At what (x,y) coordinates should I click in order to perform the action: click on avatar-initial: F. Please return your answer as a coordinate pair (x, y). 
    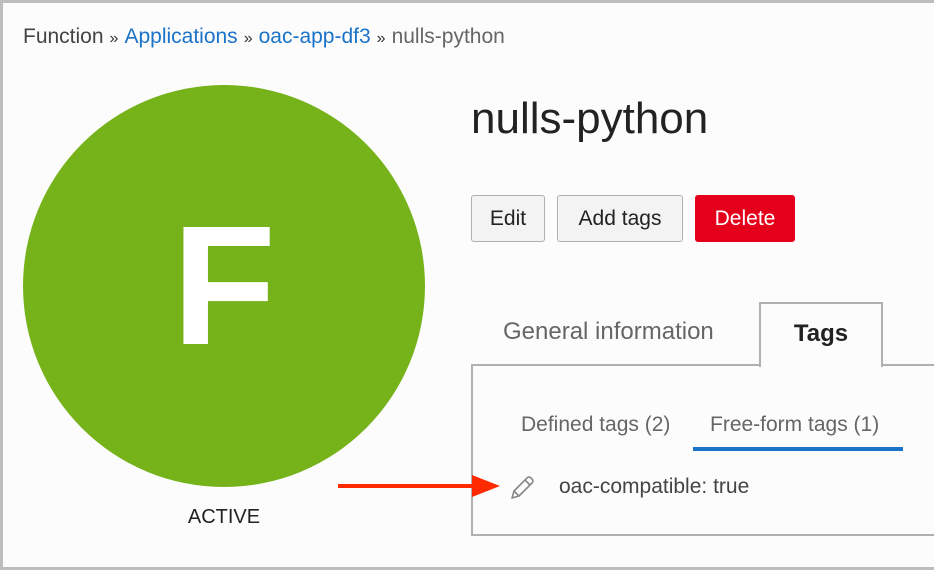
    Looking at the image, I should click on (224, 286).